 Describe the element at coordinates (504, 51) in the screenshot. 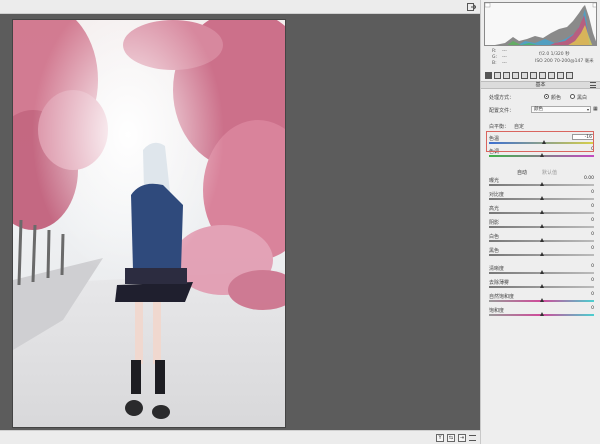

I see `r-value: ---` at that location.